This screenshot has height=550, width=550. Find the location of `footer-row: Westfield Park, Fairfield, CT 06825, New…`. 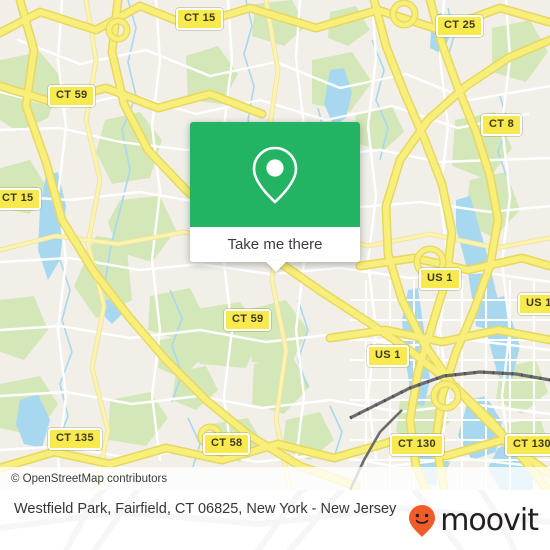

footer-row: Westfield Park, Fairfield, CT 06825, New… is located at coordinates (275, 520).